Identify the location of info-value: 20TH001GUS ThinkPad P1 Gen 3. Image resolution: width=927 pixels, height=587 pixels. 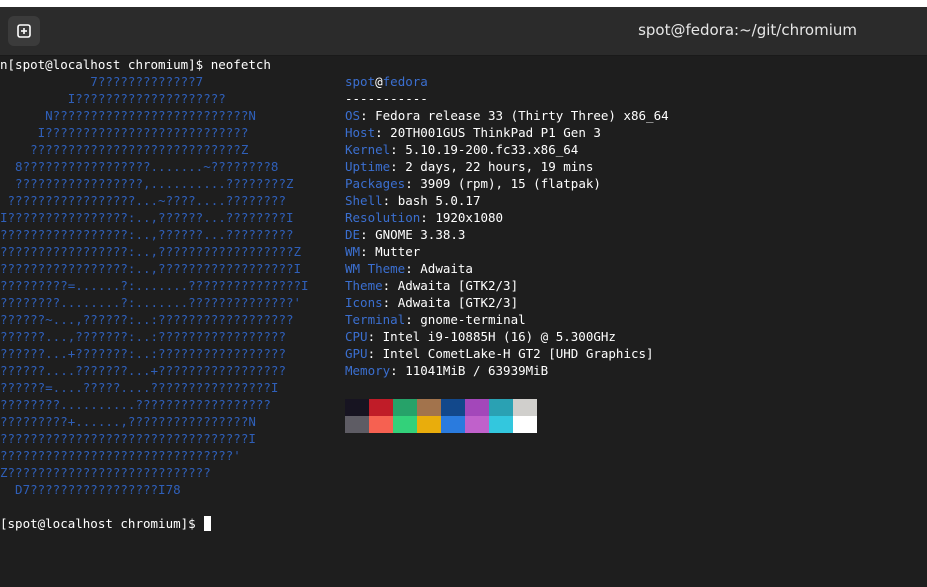
(495, 132).